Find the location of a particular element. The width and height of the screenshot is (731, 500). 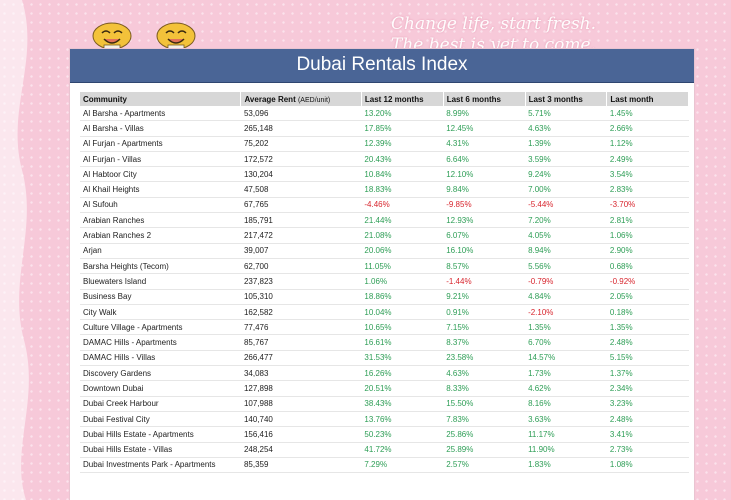

cell-last-3-months: 4.05% is located at coordinates (566, 235).